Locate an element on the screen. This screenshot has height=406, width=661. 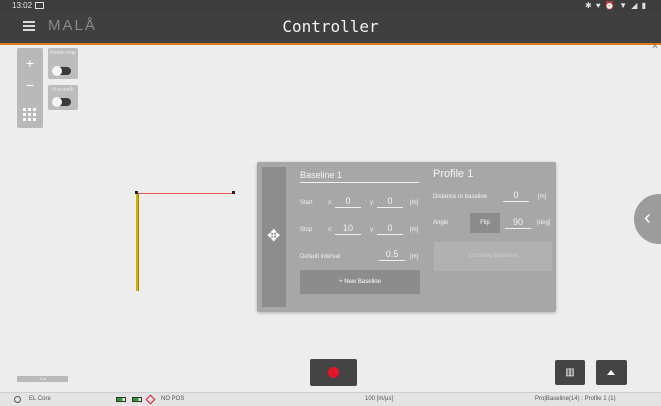
stop-y-label: y: is located at coordinates (372, 230).